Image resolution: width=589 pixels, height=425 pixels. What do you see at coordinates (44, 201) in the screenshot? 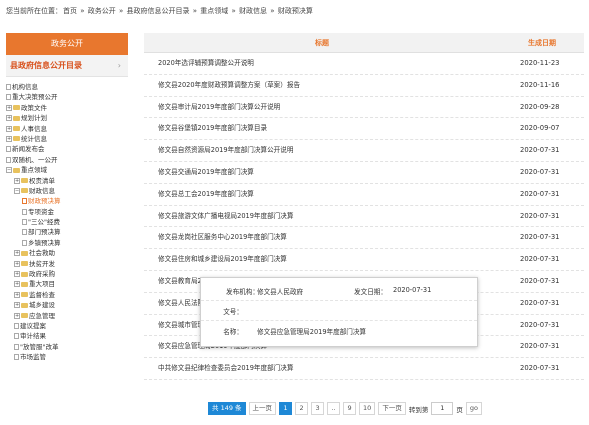
I see `sidebar-tree-label: 财政预决算` at bounding box center [44, 201].